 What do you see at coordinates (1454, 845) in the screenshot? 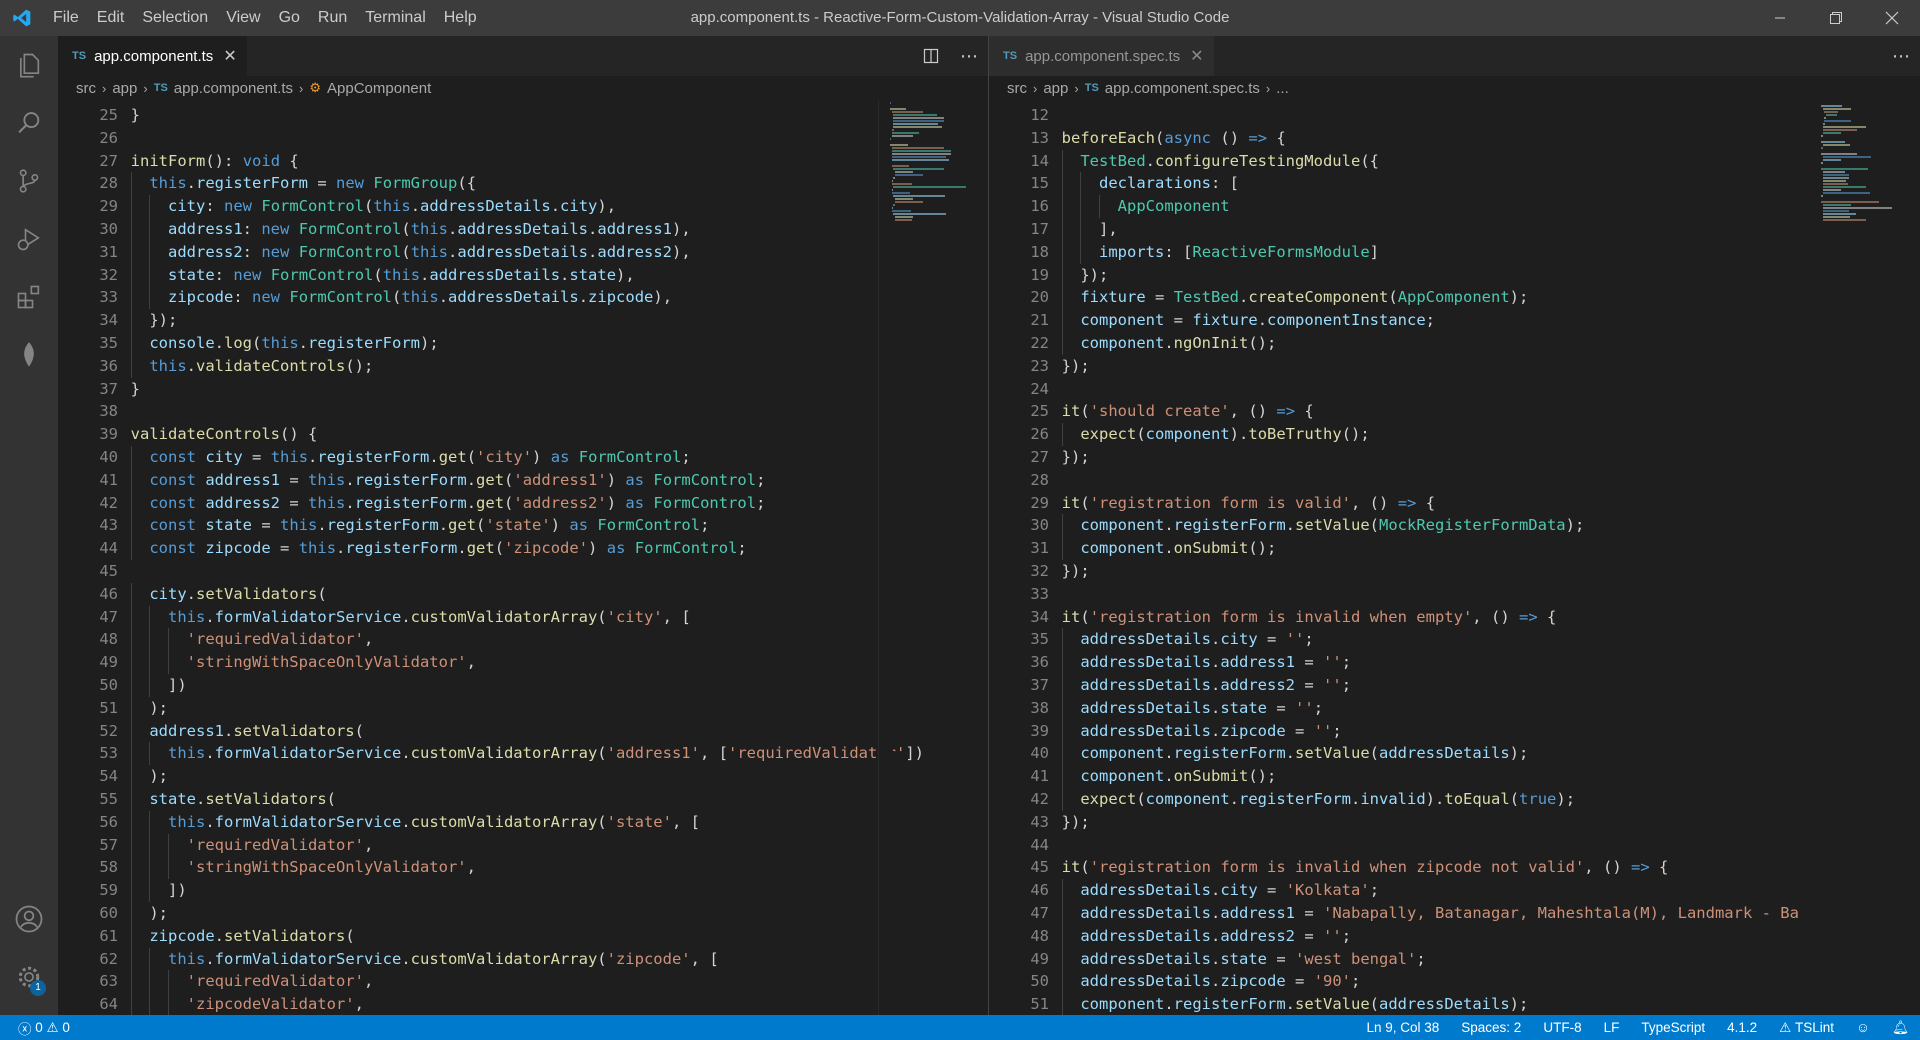
I see `code-line: 44` at bounding box center [1454, 845].